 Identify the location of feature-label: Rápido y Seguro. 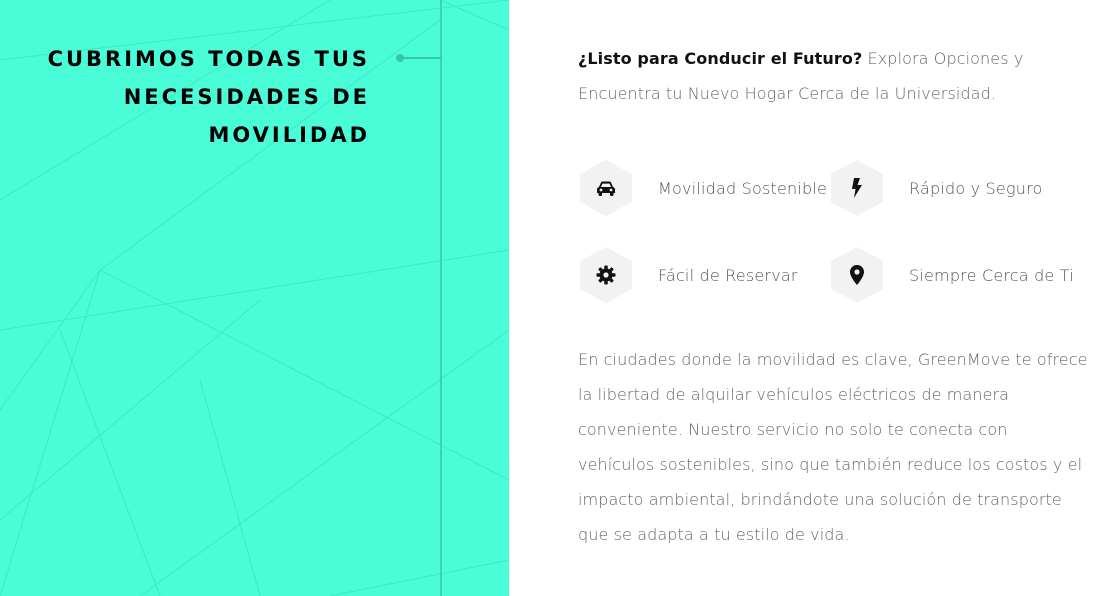
(976, 188).